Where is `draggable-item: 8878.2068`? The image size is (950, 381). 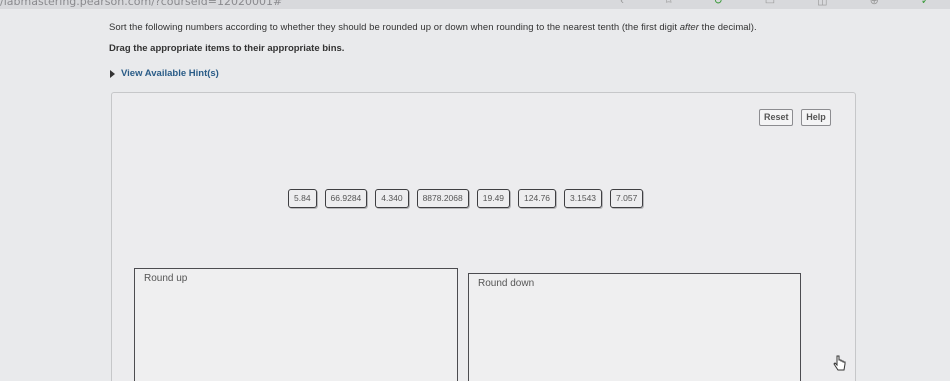 draggable-item: 8878.2068 is located at coordinates (442, 198).